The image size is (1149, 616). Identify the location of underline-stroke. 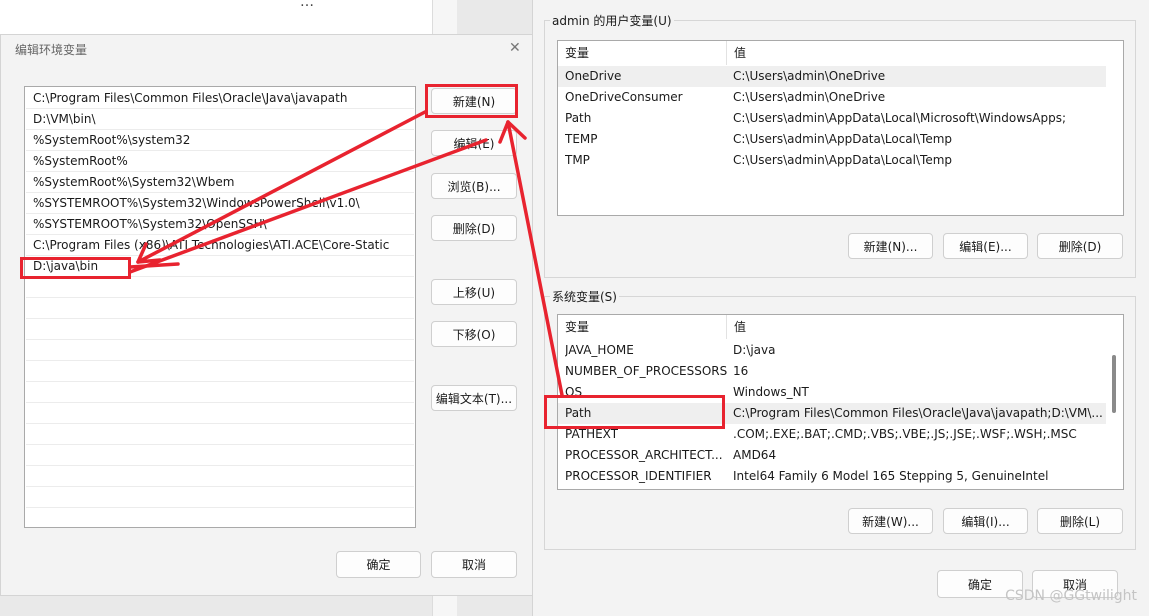
(154, 265).